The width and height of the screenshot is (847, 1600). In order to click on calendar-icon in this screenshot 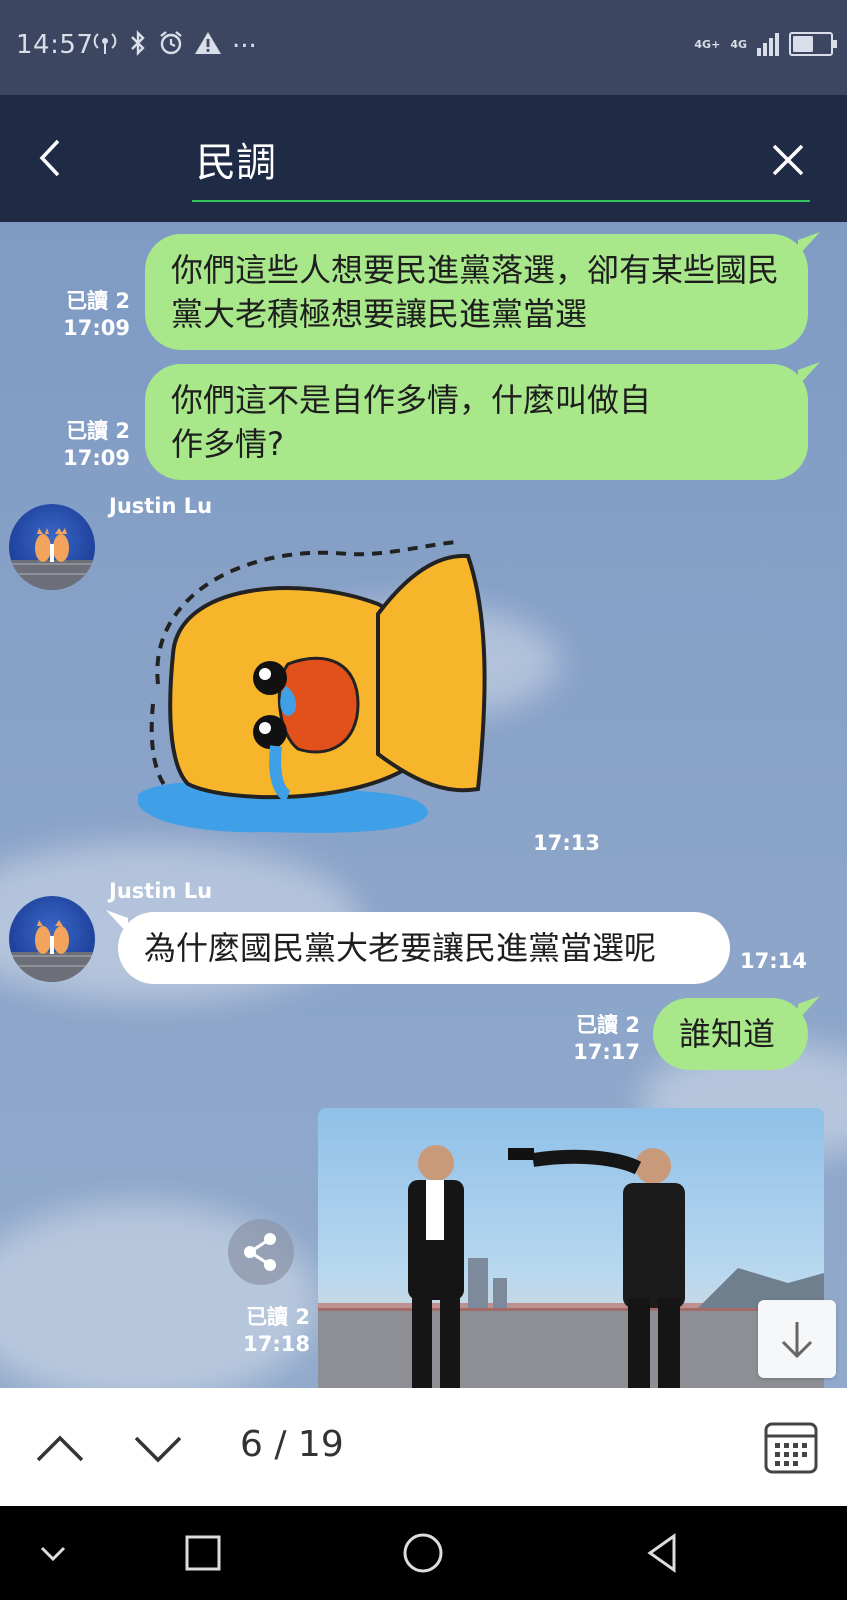, I will do `click(791, 1447)`.